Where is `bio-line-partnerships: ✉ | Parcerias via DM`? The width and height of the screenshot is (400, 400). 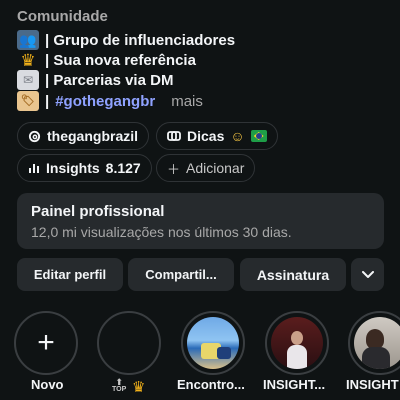
bio-line-partnerships: ✉ | Parcerias via DM is located at coordinates (95, 80).